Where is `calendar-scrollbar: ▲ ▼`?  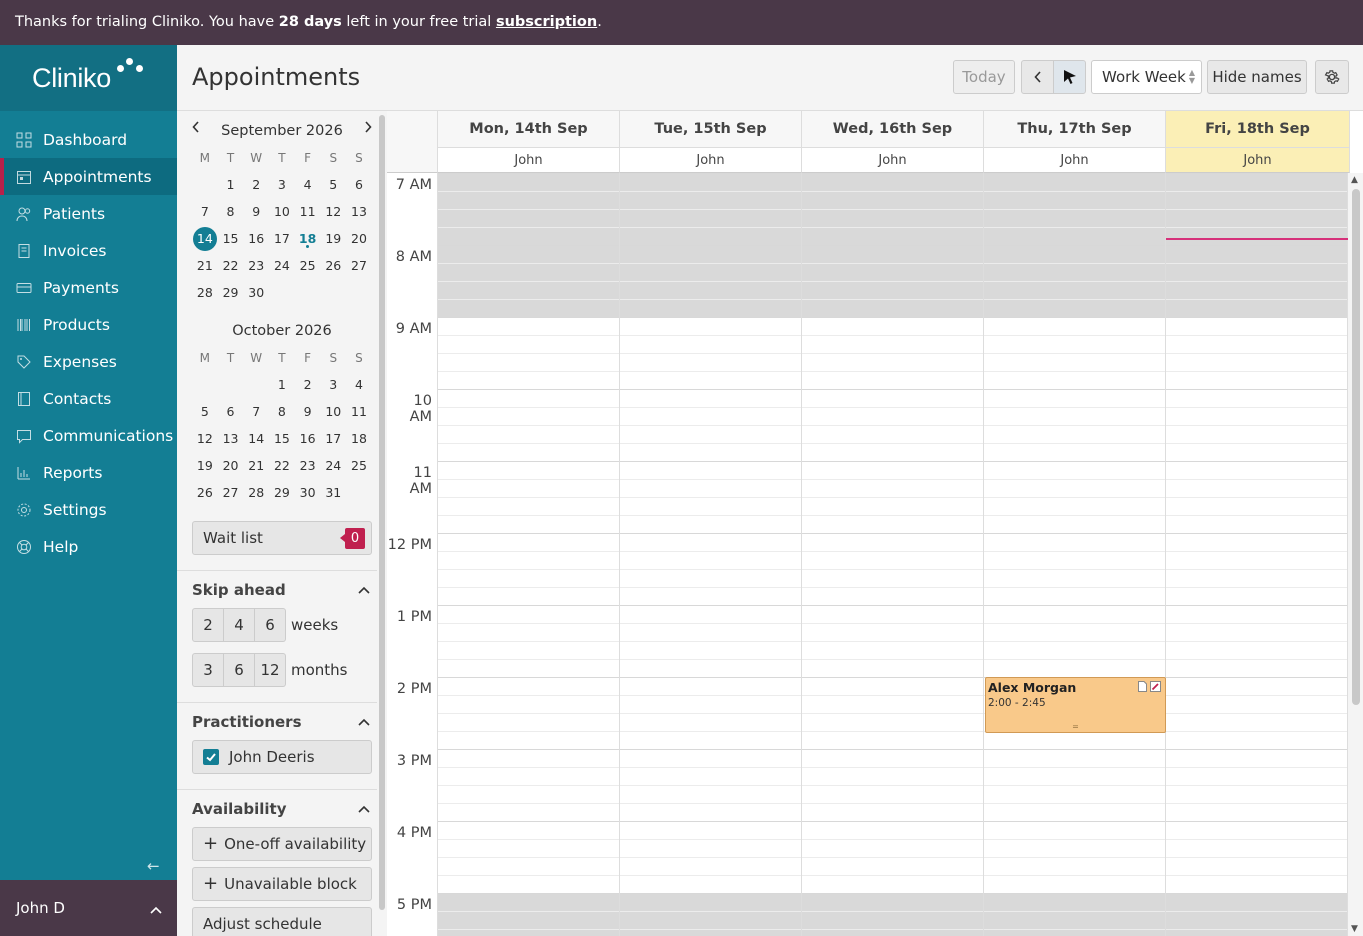
calendar-scrollbar: ▲ ▼ is located at coordinates (1355, 554).